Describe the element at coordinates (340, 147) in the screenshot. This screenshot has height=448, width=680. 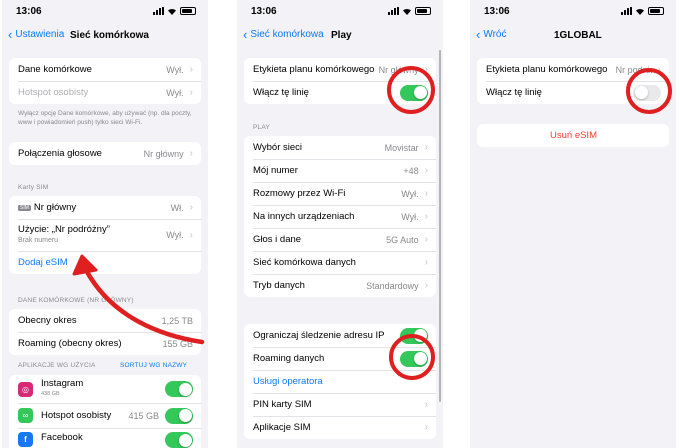
I see `network-selection-row: Wybór sieci Movistar ›` at that location.